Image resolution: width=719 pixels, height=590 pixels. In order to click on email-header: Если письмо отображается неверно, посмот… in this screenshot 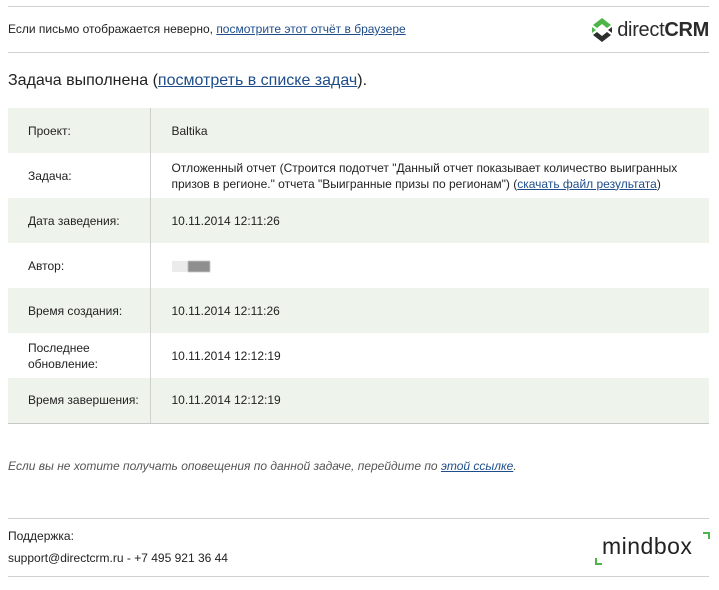, I will do `click(358, 26)`.